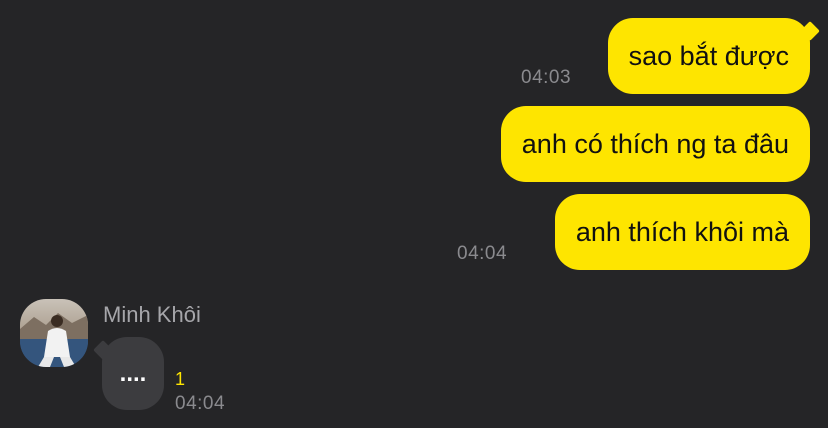  What do you see at coordinates (152, 314) in the screenshot?
I see `sender-name: Minh Khôi` at bounding box center [152, 314].